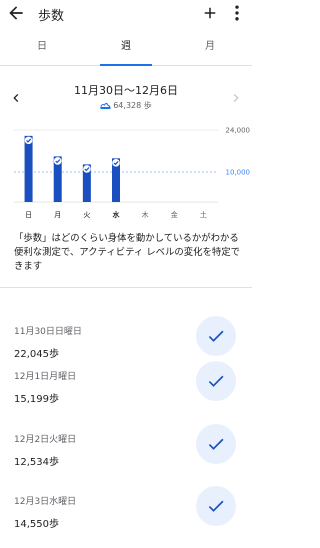 The image size is (320, 548). What do you see at coordinates (36, 524) in the screenshot?
I see `day-steps: 14,550歩` at bounding box center [36, 524].